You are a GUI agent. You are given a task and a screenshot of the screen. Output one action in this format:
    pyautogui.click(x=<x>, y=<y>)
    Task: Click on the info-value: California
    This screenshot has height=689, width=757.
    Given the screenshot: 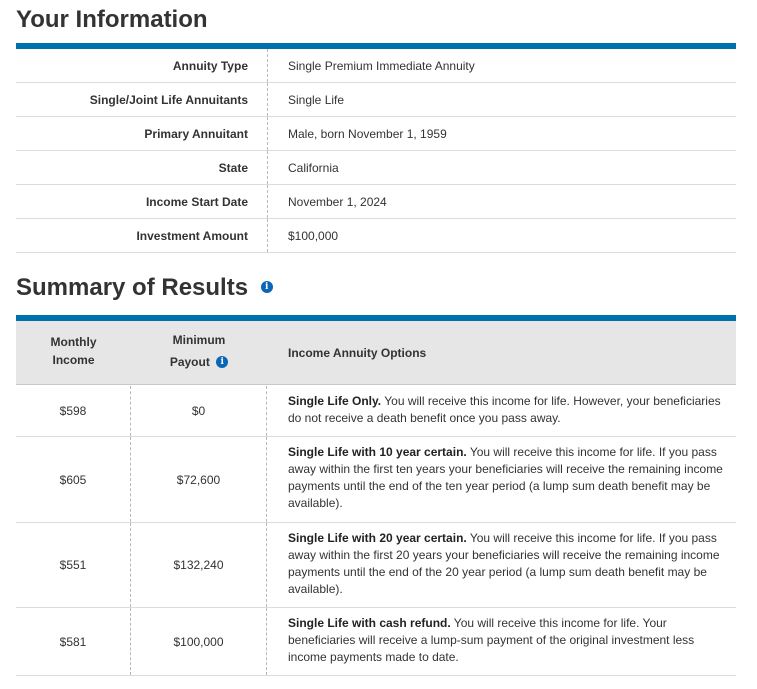 What is the action you would take?
    pyautogui.click(x=313, y=167)
    